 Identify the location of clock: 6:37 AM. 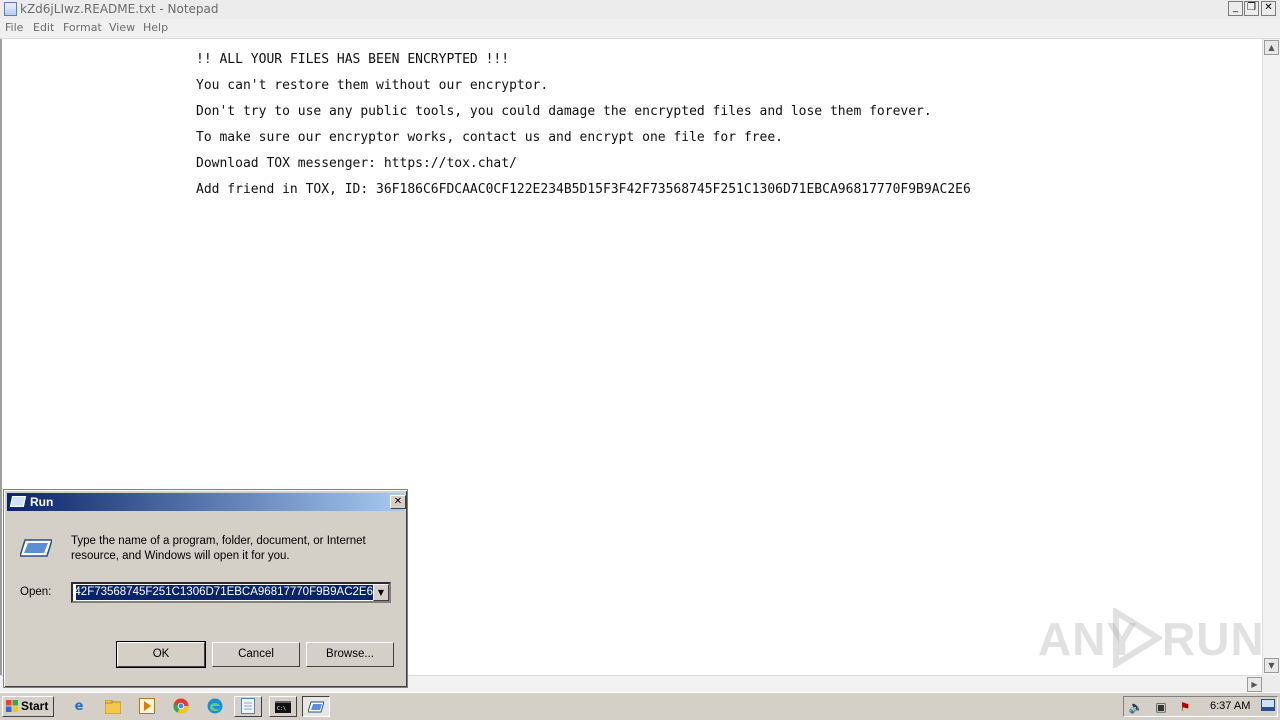
(1230, 706).